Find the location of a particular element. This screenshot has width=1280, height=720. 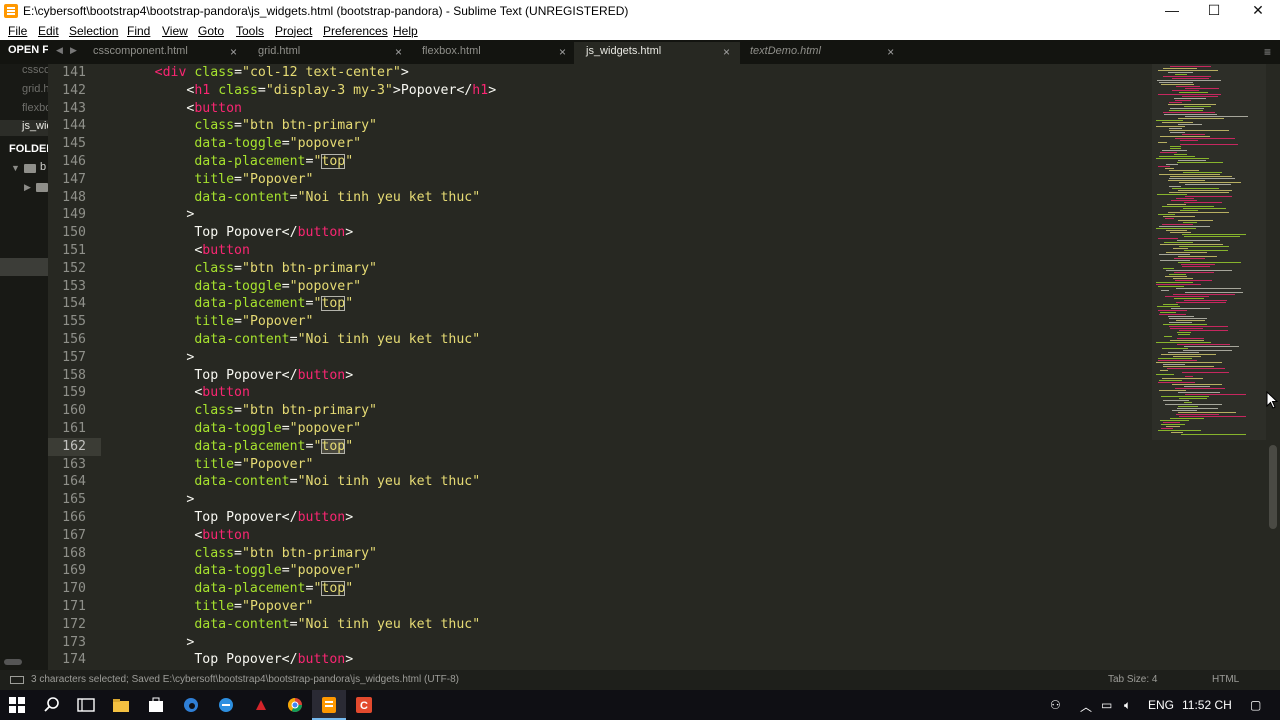

open-file-item: flexbo is located at coordinates (35, 108).